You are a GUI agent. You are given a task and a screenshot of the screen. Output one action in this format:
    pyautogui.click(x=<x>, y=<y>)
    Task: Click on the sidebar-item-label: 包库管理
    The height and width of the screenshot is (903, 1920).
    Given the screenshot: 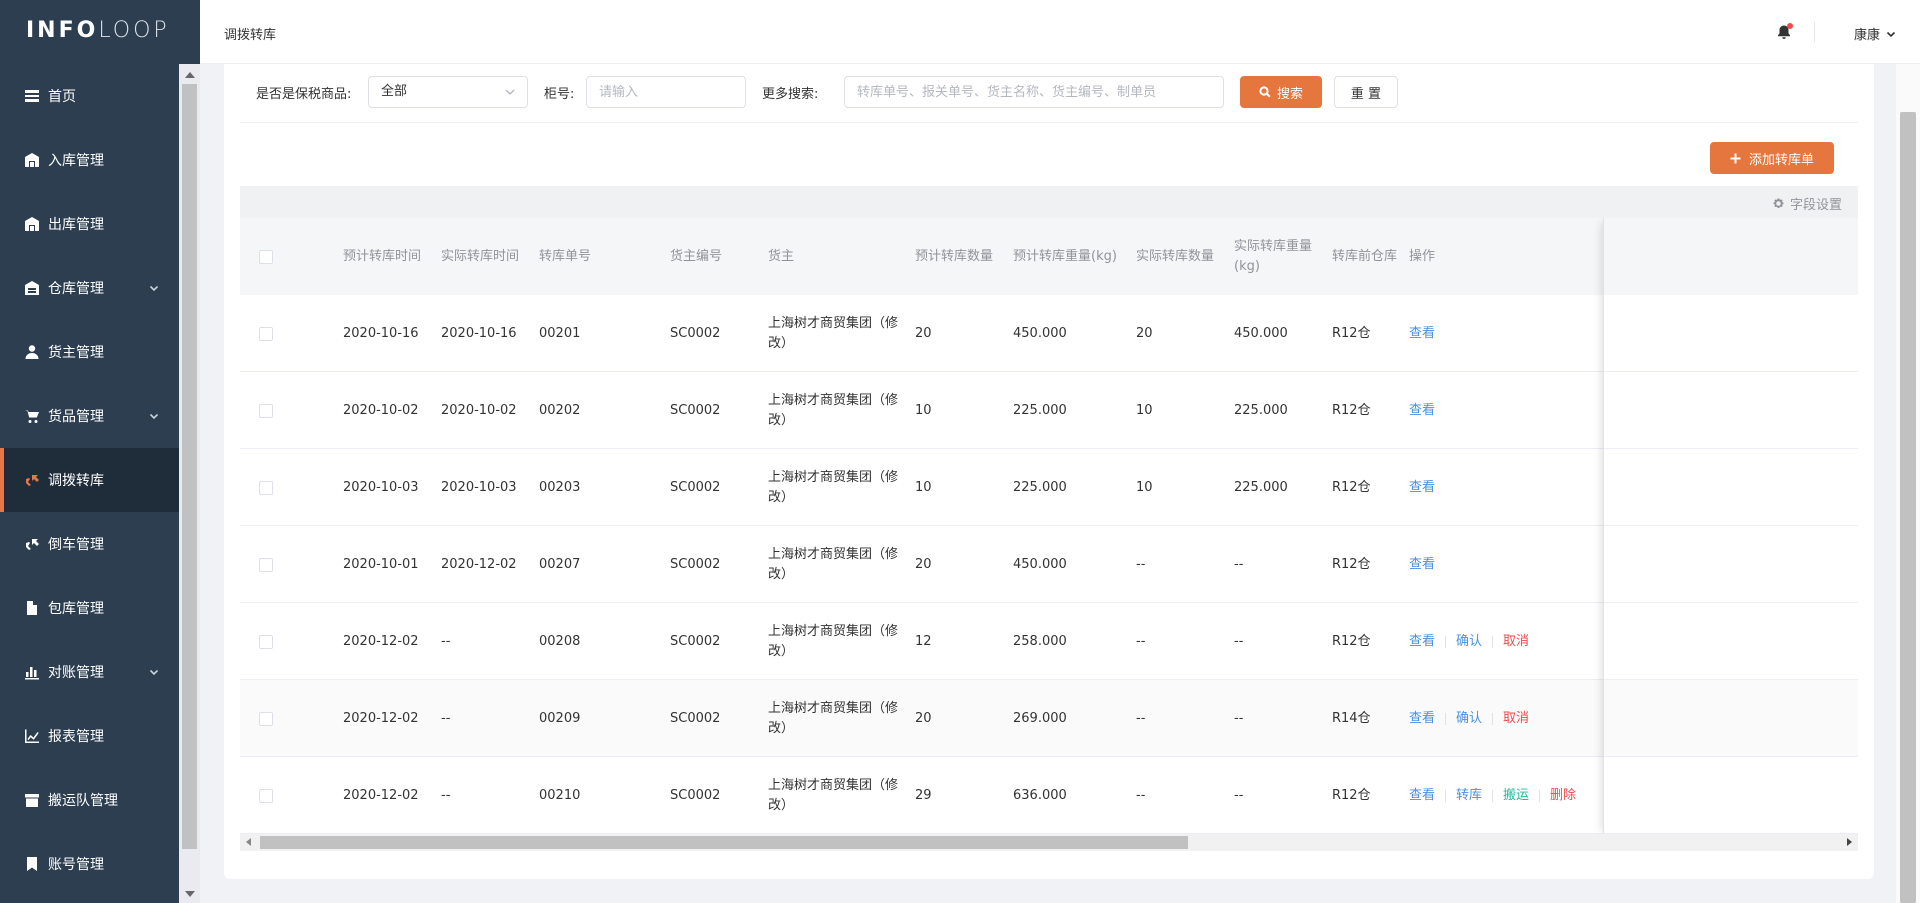 What is the action you would take?
    pyautogui.click(x=76, y=609)
    